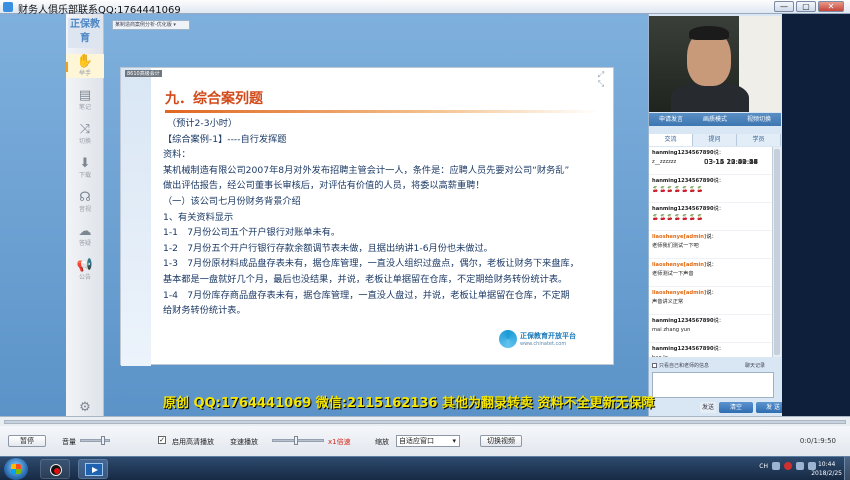  I want to click on video-person-hair, so click(709, 33).